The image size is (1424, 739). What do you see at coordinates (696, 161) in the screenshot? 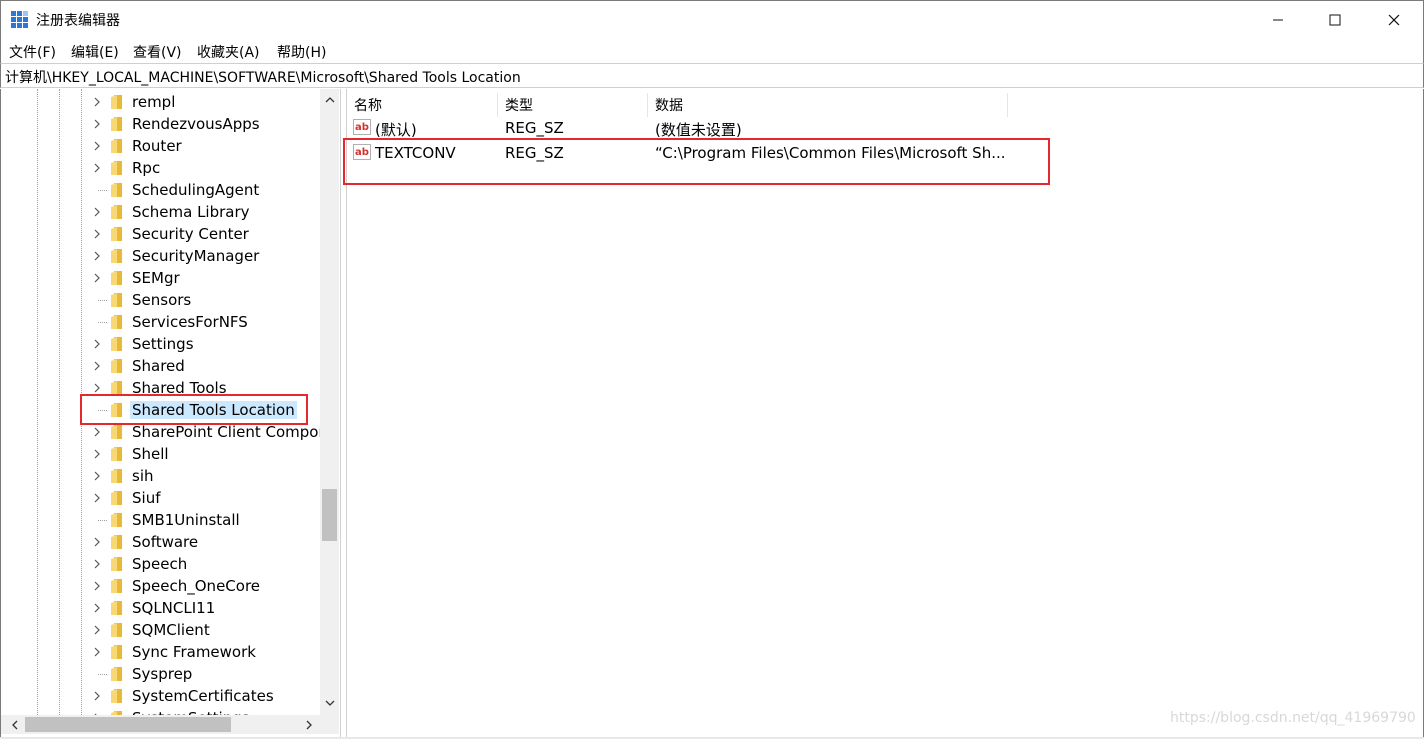
I see `highlight-textconv-value` at bounding box center [696, 161].